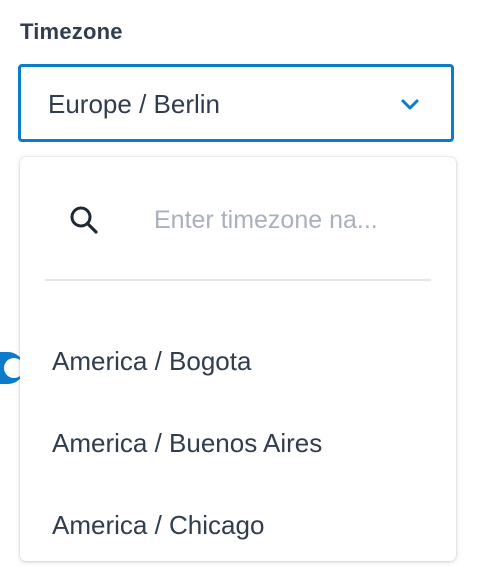 This screenshot has height=576, width=478. I want to click on divider, so click(238, 280).